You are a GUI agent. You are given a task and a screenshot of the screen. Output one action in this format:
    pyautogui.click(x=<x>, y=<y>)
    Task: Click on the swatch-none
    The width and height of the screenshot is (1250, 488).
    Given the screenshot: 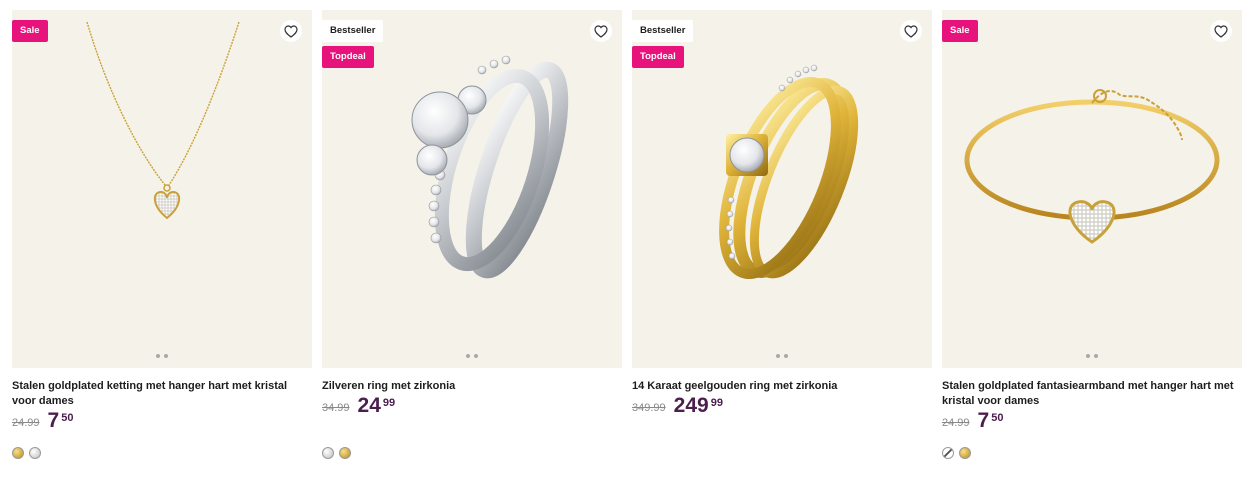 What is the action you would take?
    pyautogui.click(x=948, y=453)
    